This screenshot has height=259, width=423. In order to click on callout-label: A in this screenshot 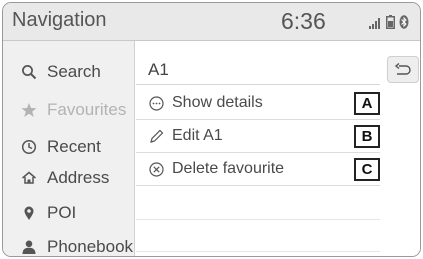, I will do `click(367, 103)`.